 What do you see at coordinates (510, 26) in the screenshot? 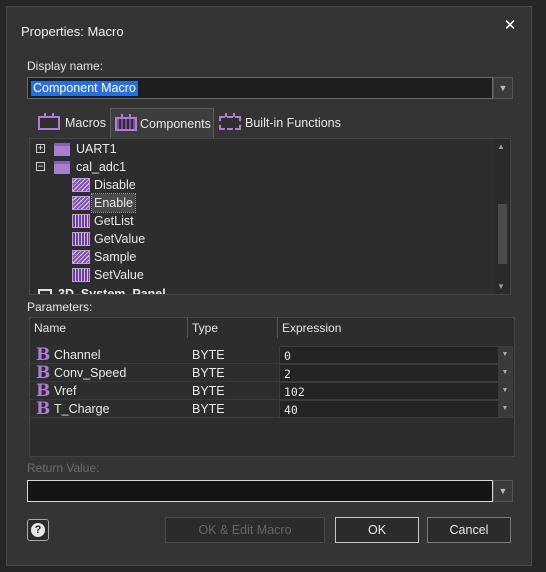
I see `close-button: ✕` at bounding box center [510, 26].